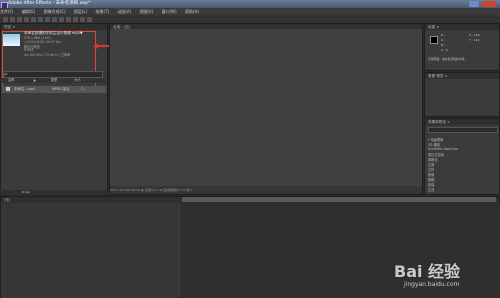  Describe the element at coordinates (463, 130) in the screenshot. I see `effects-search-input` at that location.